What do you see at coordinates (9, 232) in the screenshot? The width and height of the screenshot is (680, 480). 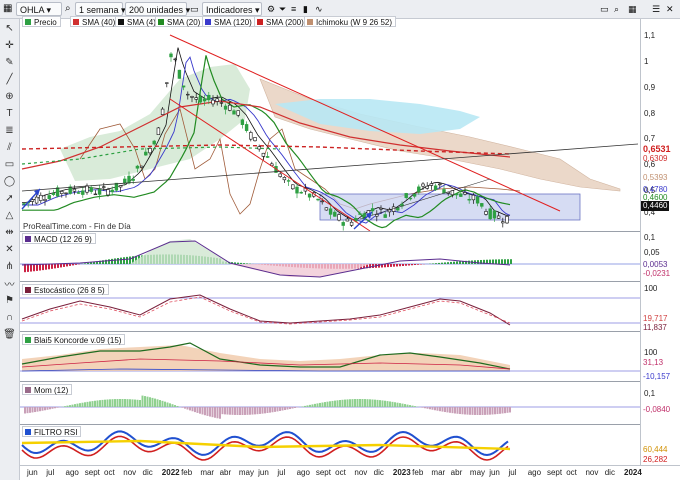 I see `measure-icon: ⇹` at bounding box center [9, 232].